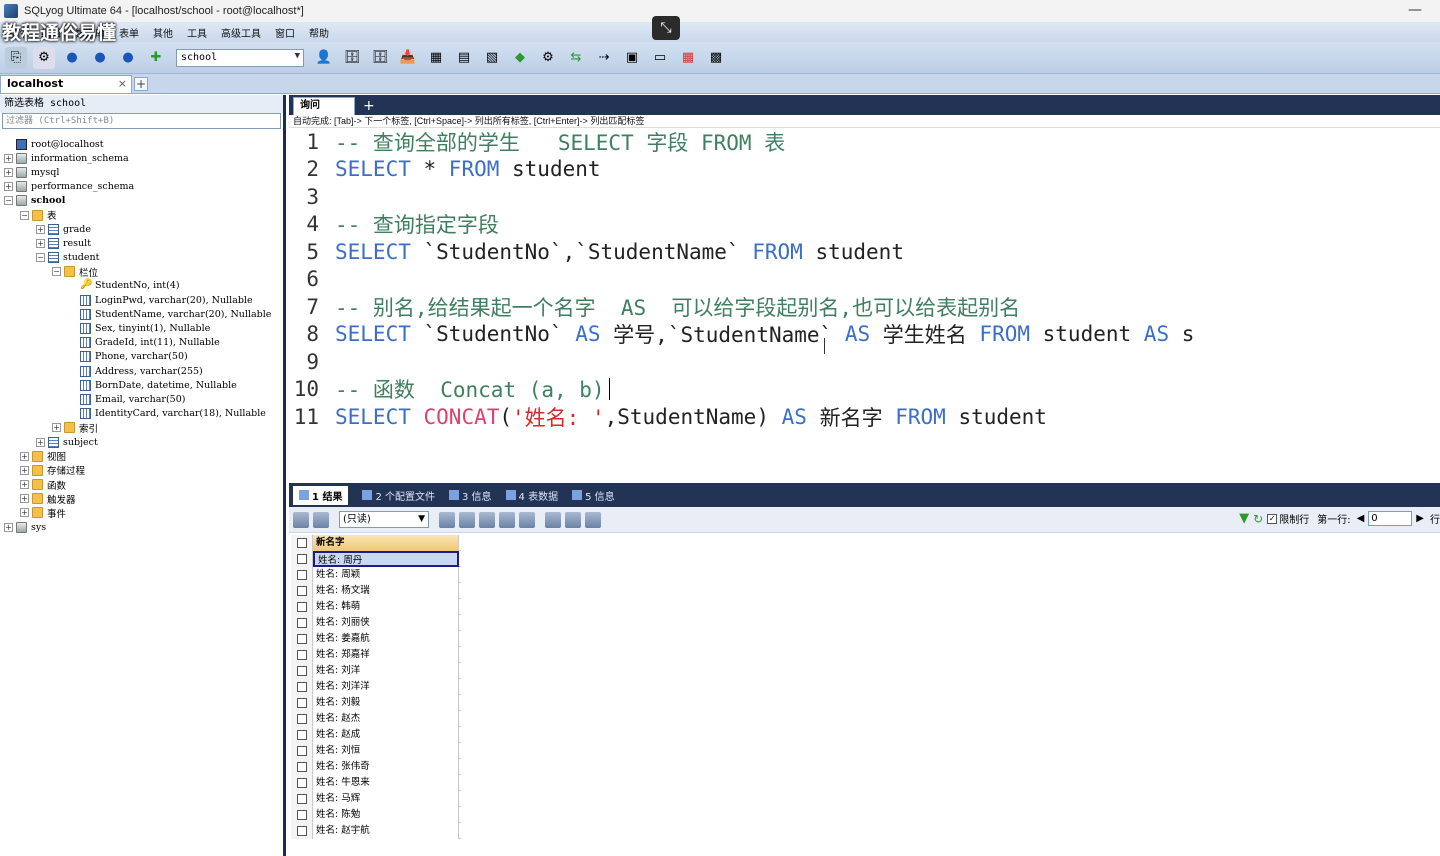  Describe the element at coordinates (197, 32) in the screenshot. I see `menu-item: 工具` at that location.